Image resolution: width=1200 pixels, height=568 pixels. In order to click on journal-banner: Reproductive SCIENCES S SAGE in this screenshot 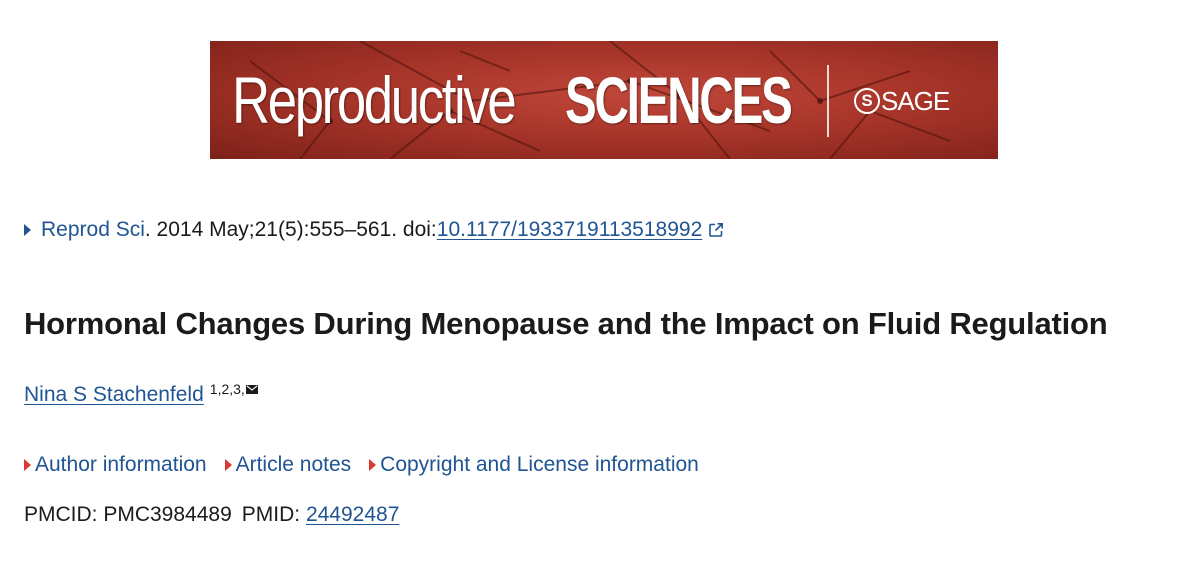, I will do `click(604, 100)`.